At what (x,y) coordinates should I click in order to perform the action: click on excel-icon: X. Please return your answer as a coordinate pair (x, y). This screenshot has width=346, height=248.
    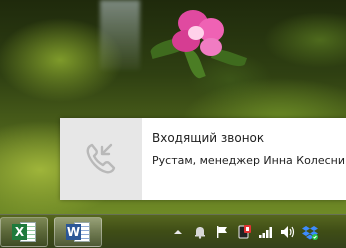
    Looking at the image, I should click on (24, 232).